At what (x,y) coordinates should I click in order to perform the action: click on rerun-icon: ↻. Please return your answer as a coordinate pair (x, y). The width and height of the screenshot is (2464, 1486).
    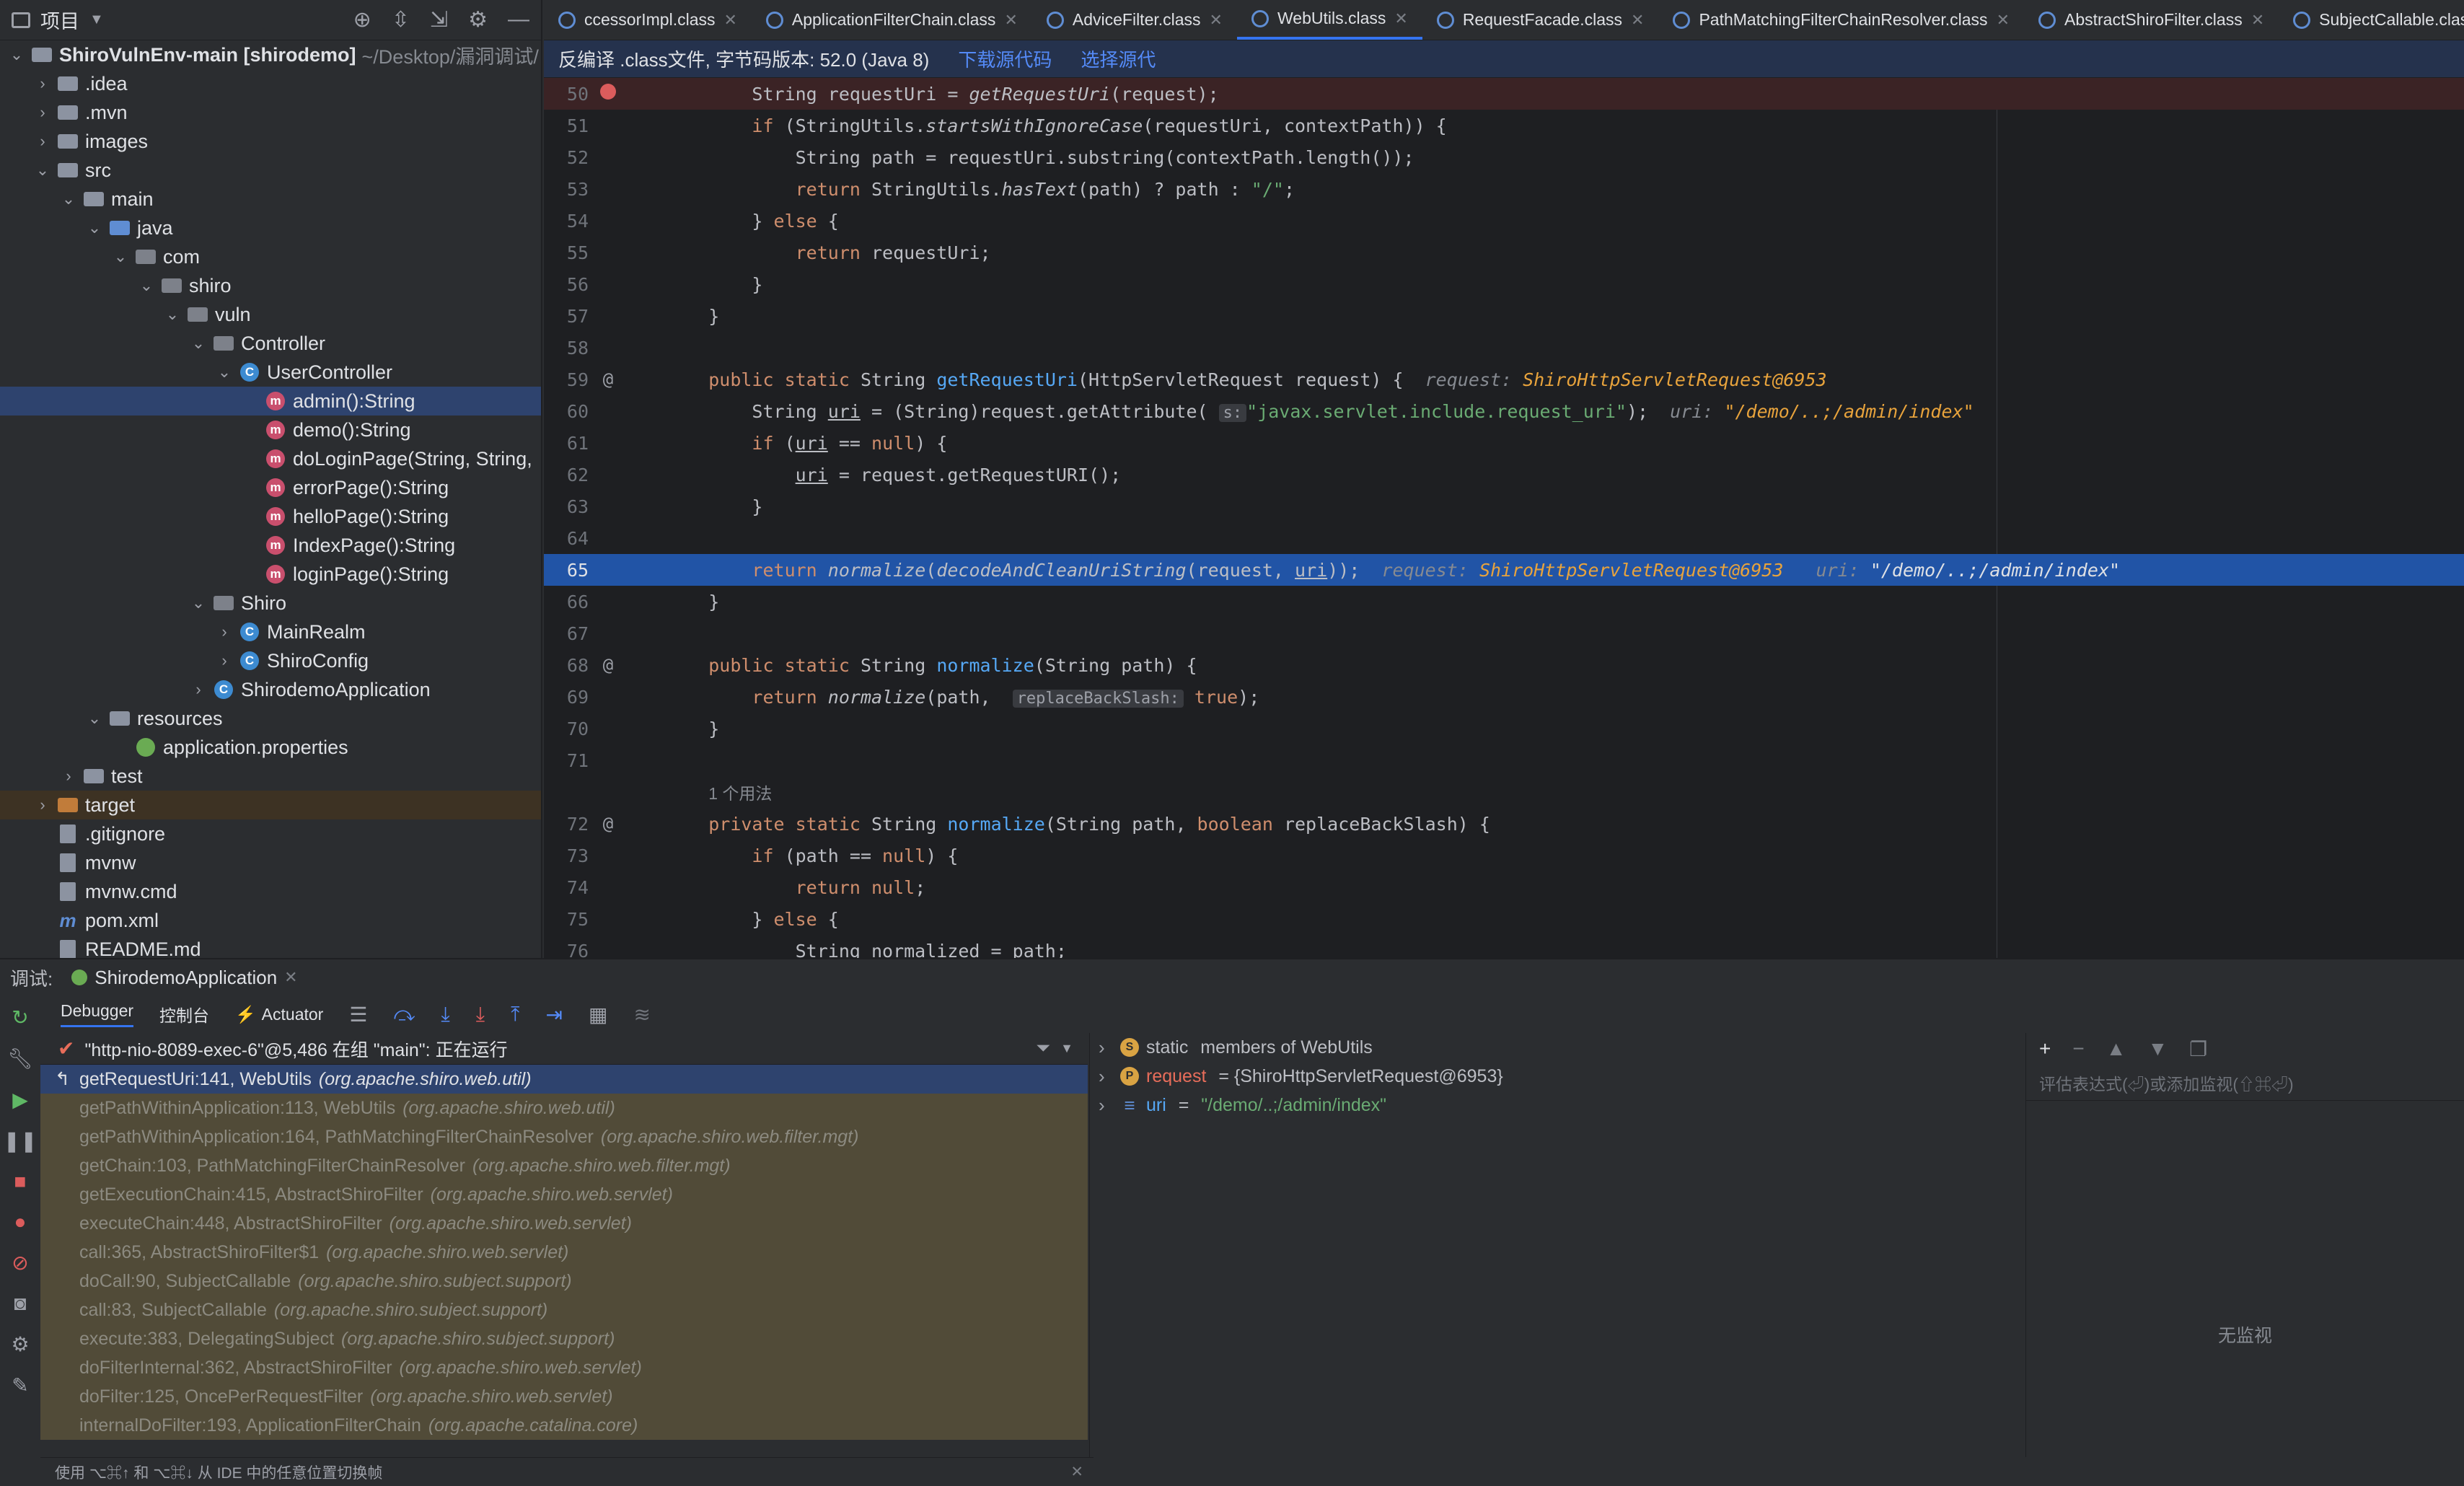
    Looking at the image, I should click on (20, 1017).